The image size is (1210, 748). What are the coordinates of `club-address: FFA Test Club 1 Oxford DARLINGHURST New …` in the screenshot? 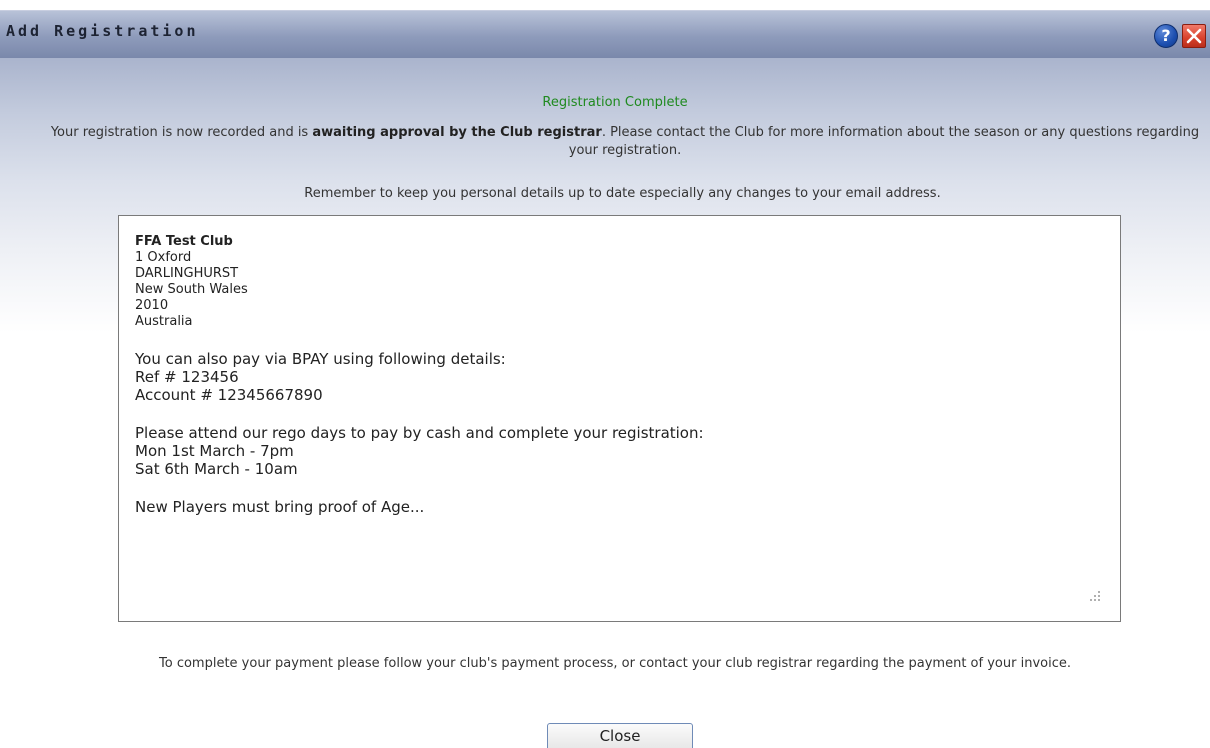 It's located at (619, 282).